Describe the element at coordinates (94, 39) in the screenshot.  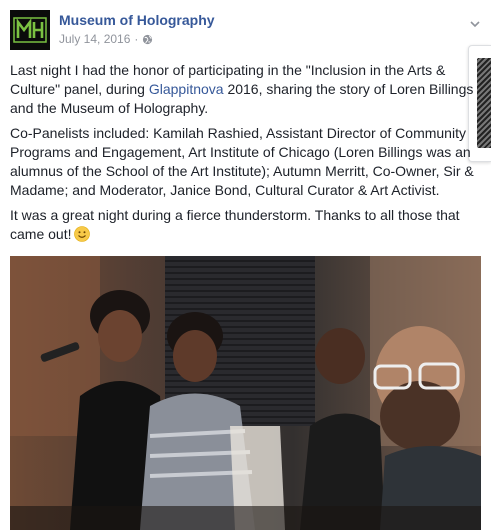
I see `post-date: July 14, 2016` at that location.